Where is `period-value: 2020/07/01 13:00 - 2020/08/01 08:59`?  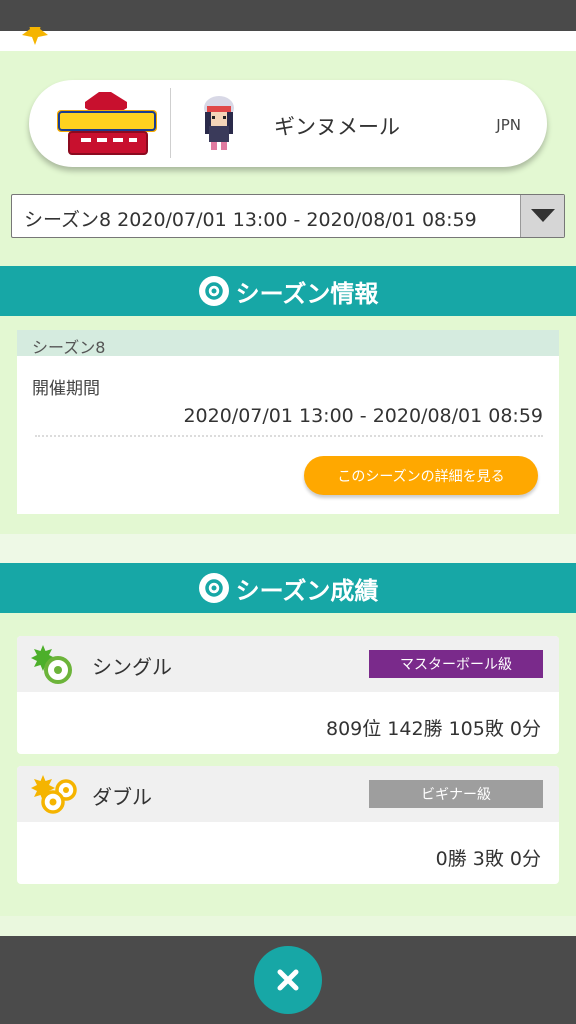
period-value: 2020/07/01 13:00 - 2020/08/01 08:59 is located at coordinates (363, 416).